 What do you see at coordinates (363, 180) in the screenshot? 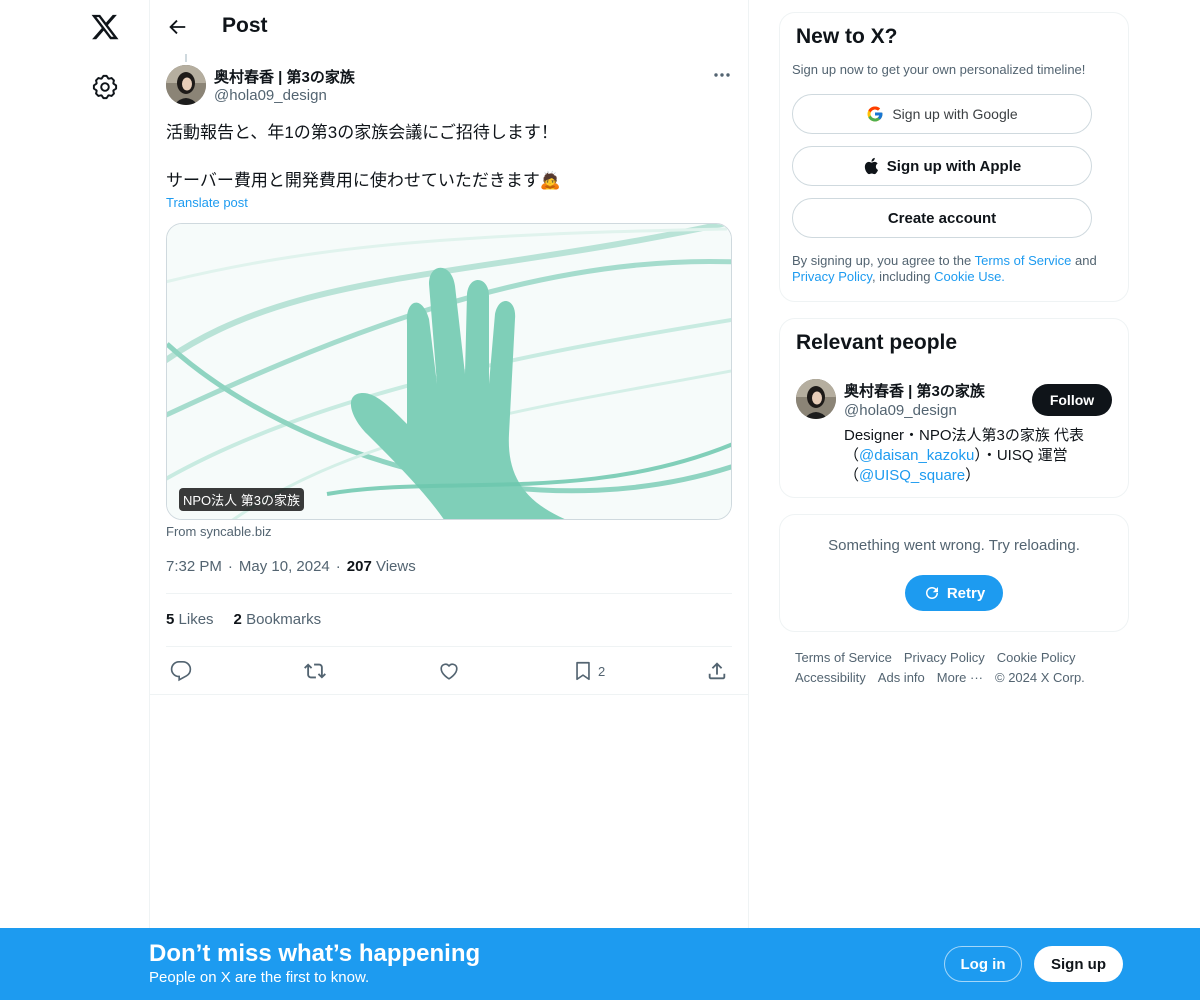
I see `post-text-line: サーバー費用と開発費用に使わせていただきます🙇` at bounding box center [363, 180].